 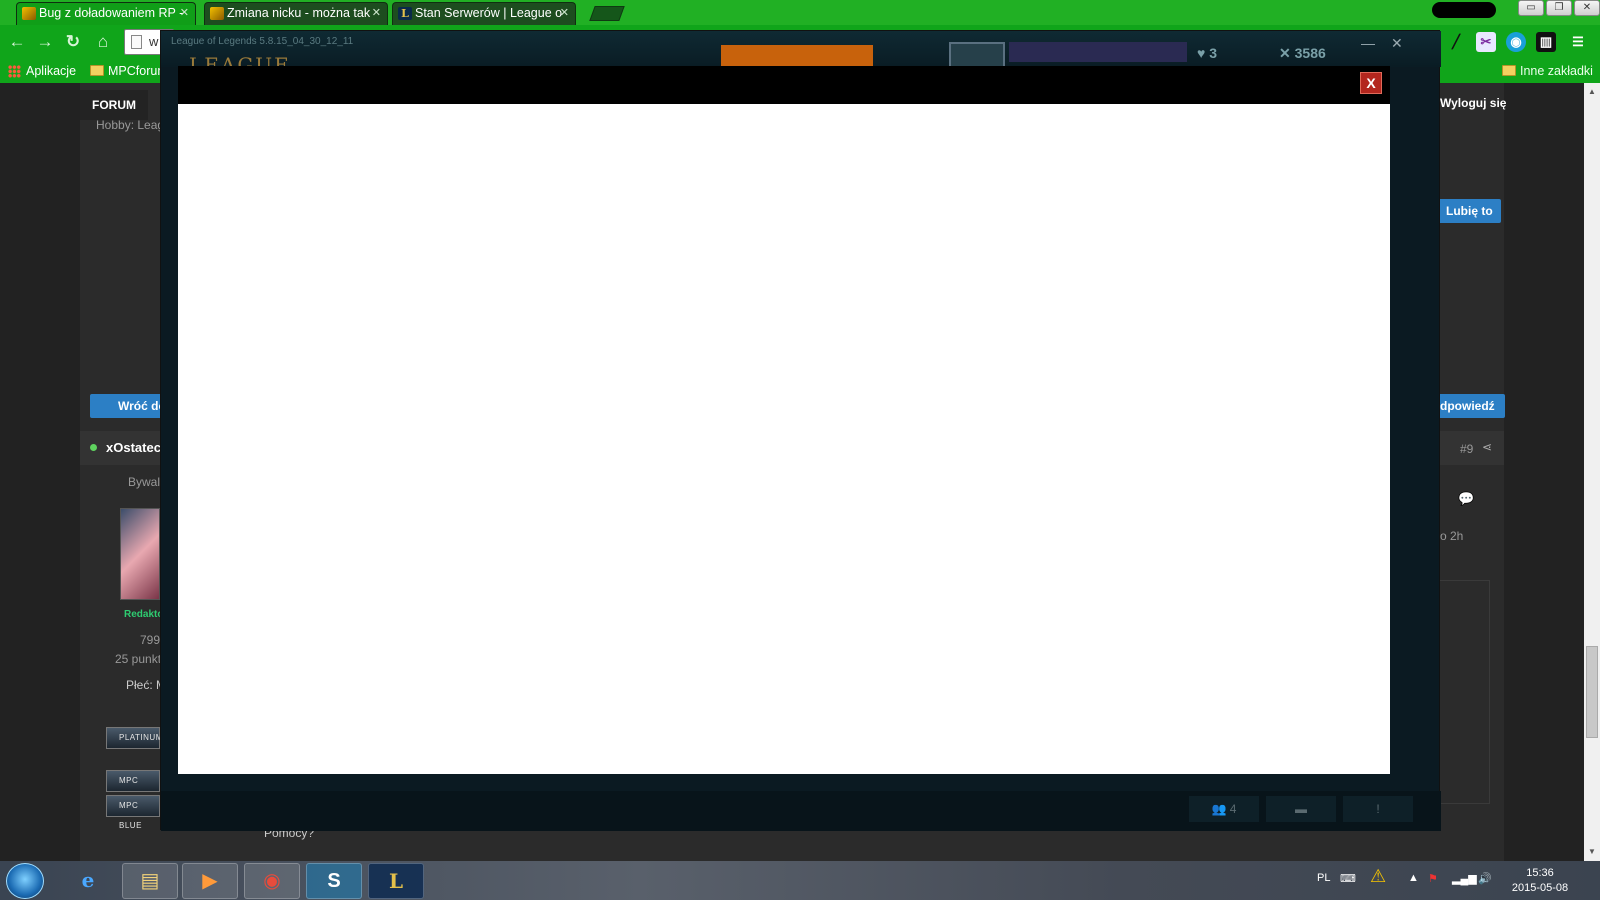 What do you see at coordinates (1466, 449) in the screenshot?
I see `post-number: #9` at bounding box center [1466, 449].